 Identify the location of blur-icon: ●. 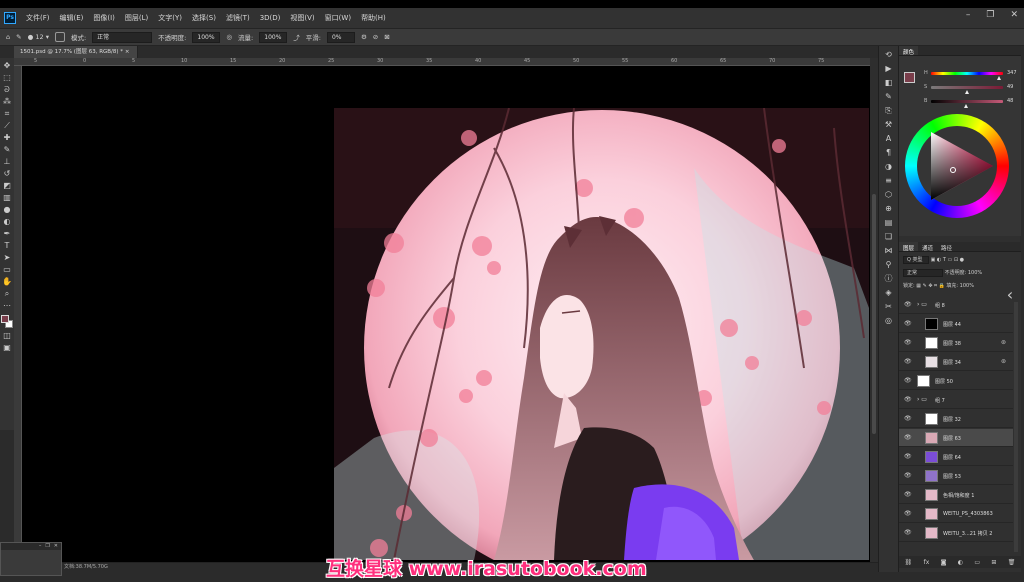
(7, 209).